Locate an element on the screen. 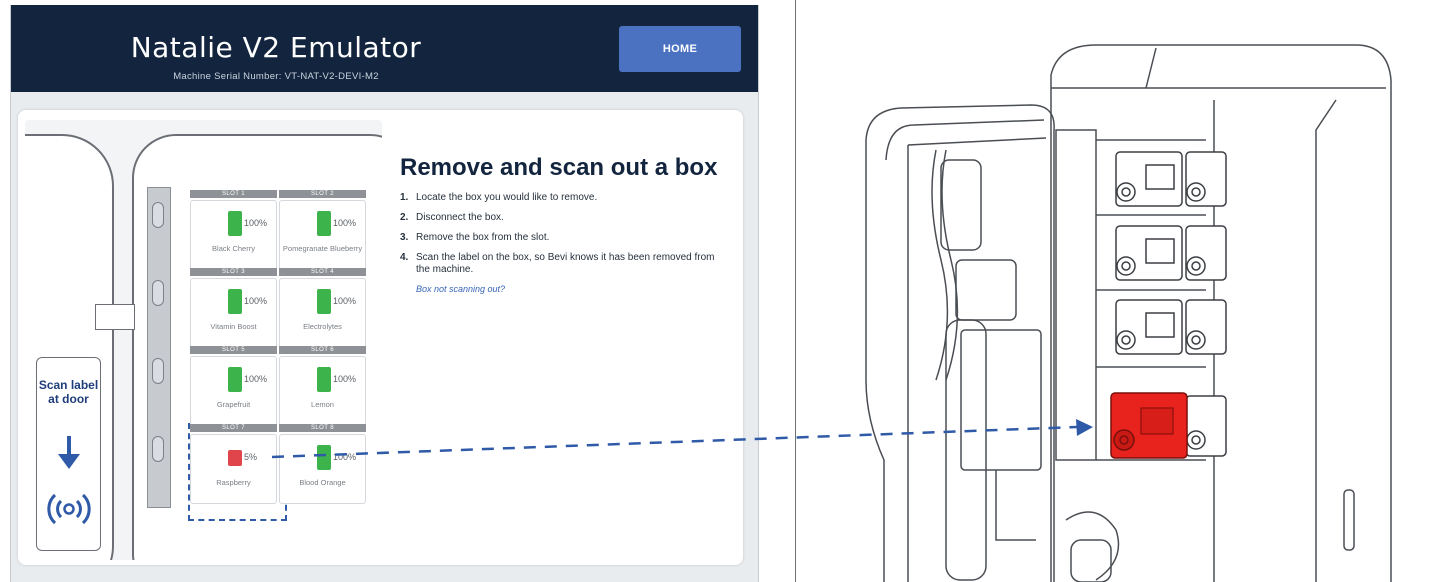  slot-box: 100% Vitamin Boost is located at coordinates (233, 313).